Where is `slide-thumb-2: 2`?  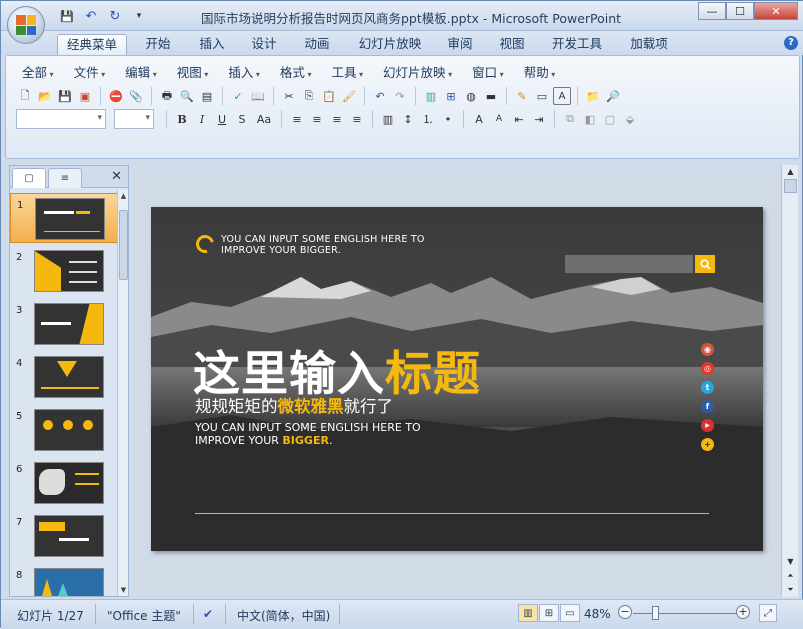
slide-thumb-2: 2 is located at coordinates (64, 271).